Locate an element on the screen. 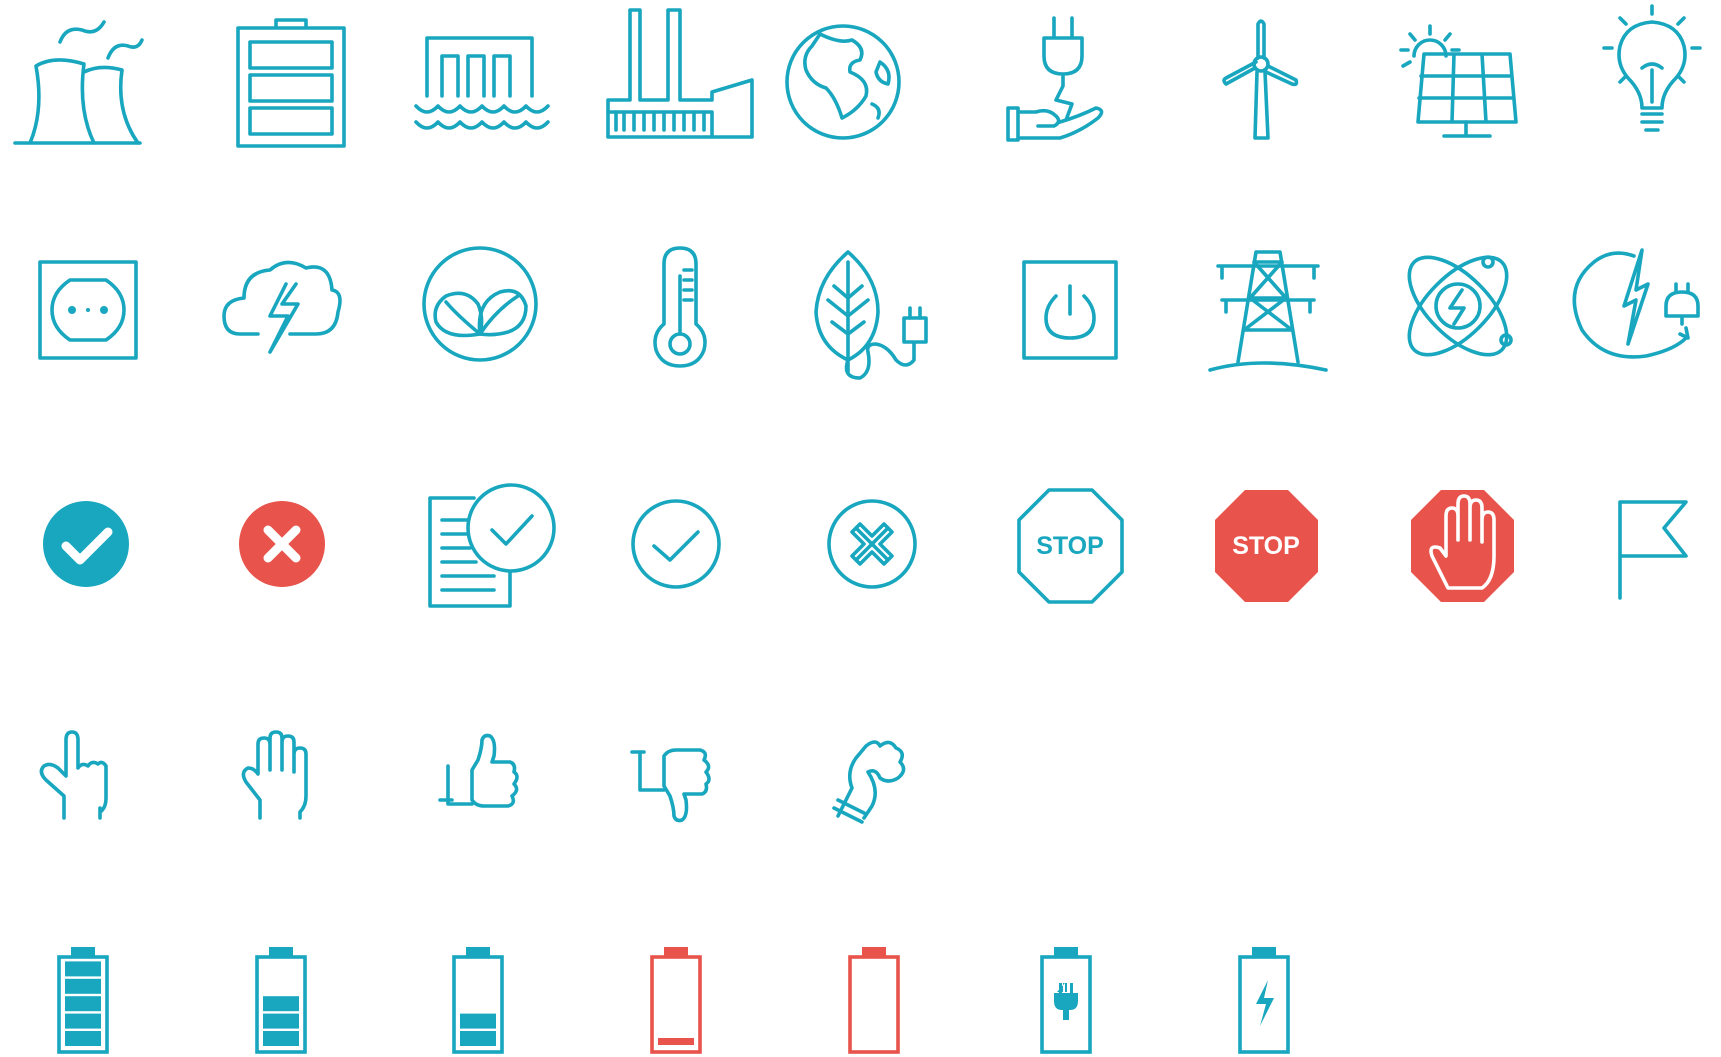 The height and width of the screenshot is (1057, 1721). document-check-icon is located at coordinates (492, 545).